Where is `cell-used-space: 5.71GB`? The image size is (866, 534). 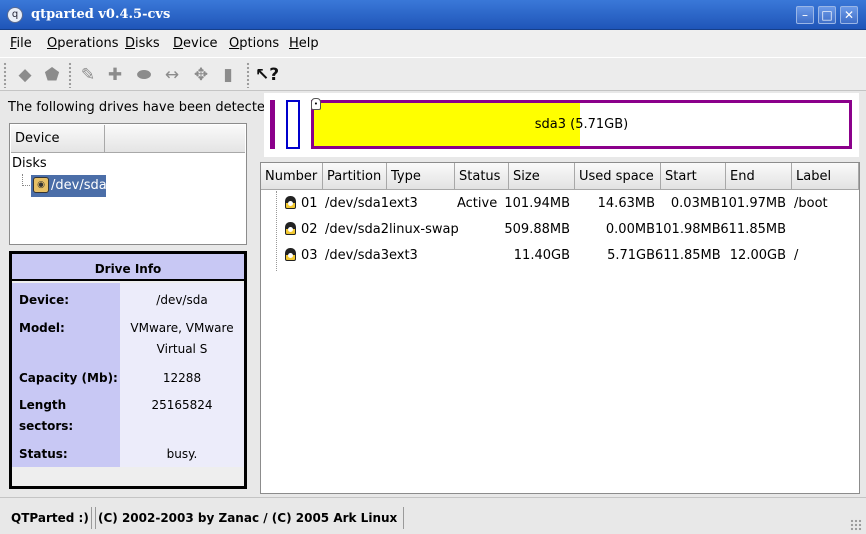
cell-used-space: 5.71GB is located at coordinates (631, 255).